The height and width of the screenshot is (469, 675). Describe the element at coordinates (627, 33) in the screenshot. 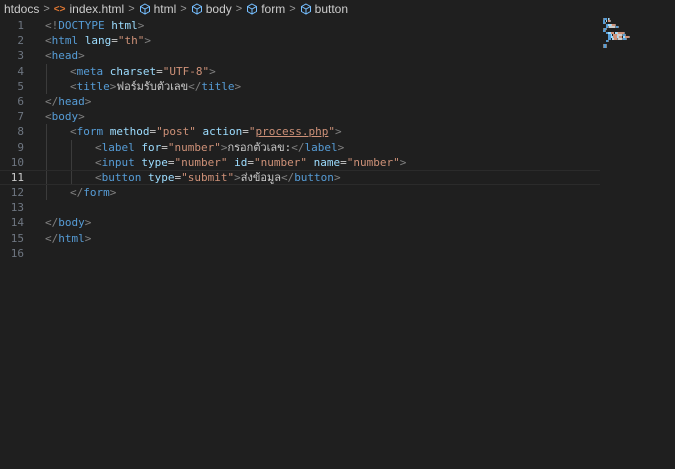

I see `minimap` at that location.